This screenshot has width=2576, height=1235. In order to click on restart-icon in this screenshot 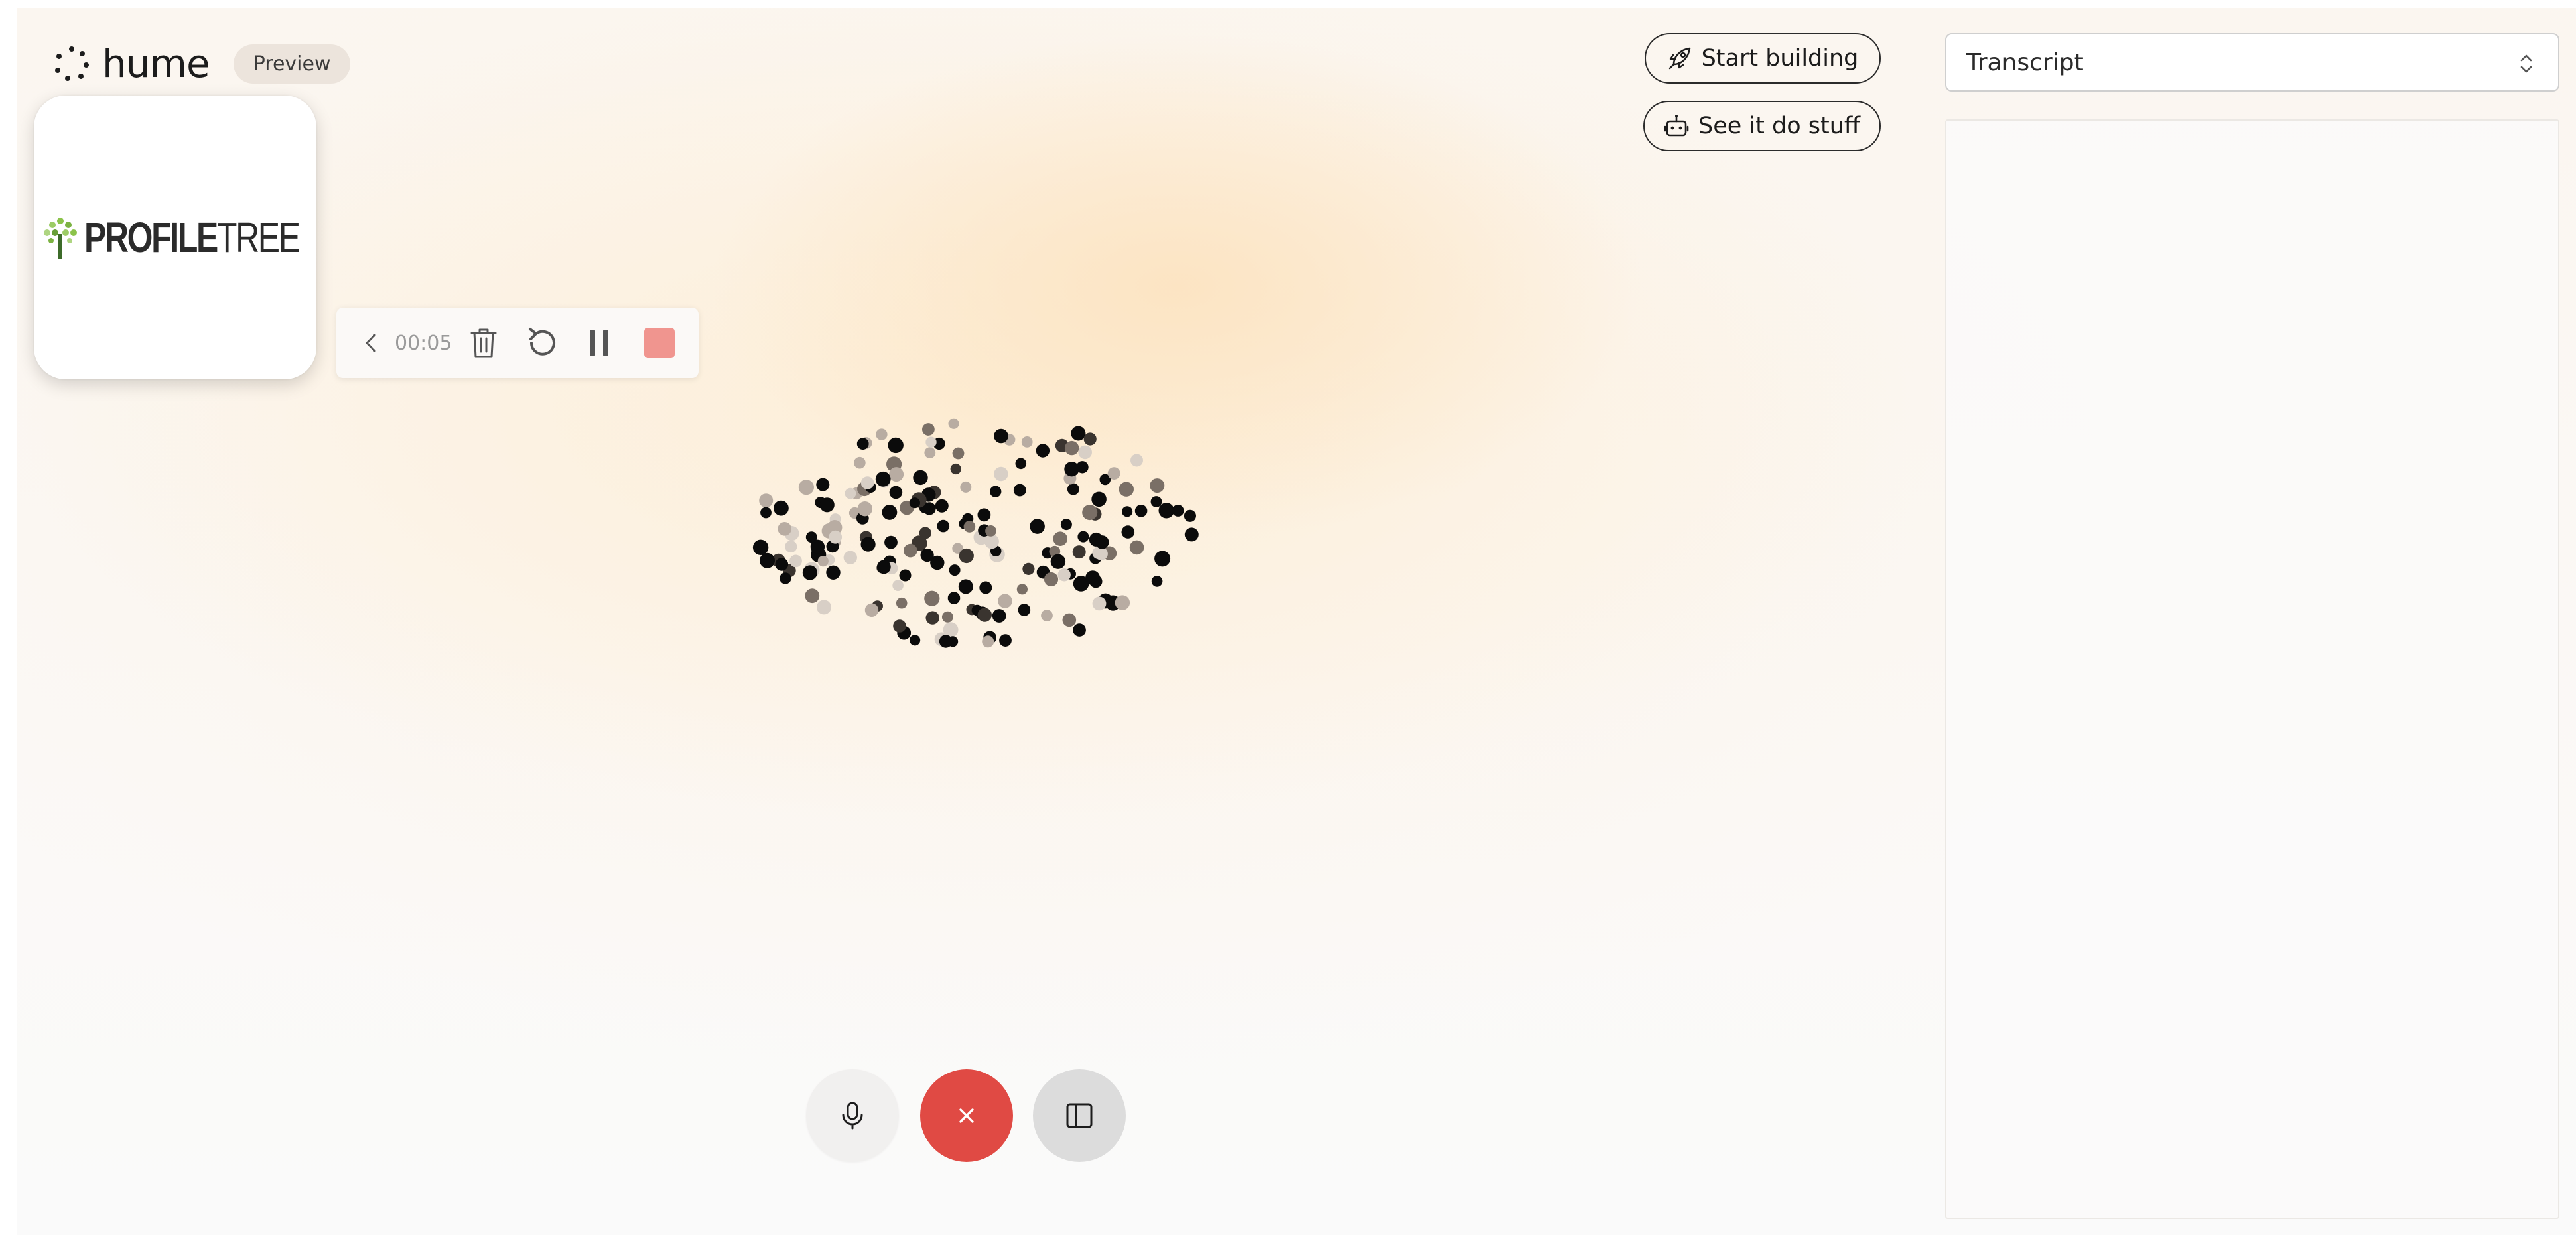, I will do `click(543, 343)`.